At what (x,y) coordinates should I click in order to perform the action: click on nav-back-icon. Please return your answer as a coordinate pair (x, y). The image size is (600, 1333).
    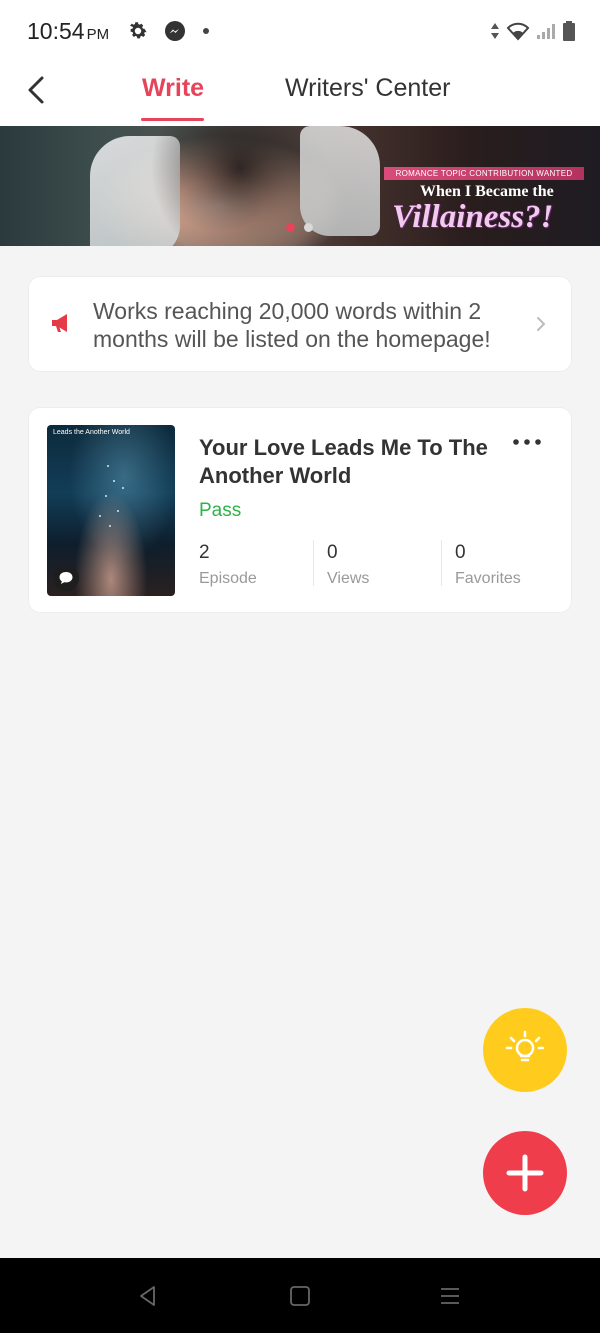
    Looking at the image, I should click on (148, 1296).